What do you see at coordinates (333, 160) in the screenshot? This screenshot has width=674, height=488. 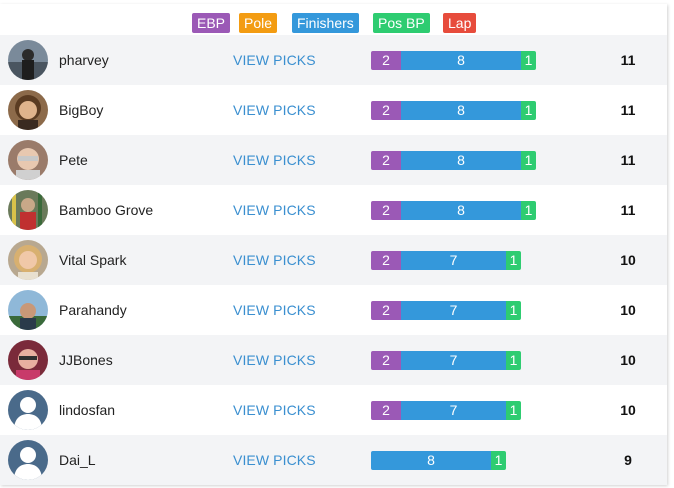 I see `leaderboard-row: Pete VIEW PICKS 2 8 1 11` at bounding box center [333, 160].